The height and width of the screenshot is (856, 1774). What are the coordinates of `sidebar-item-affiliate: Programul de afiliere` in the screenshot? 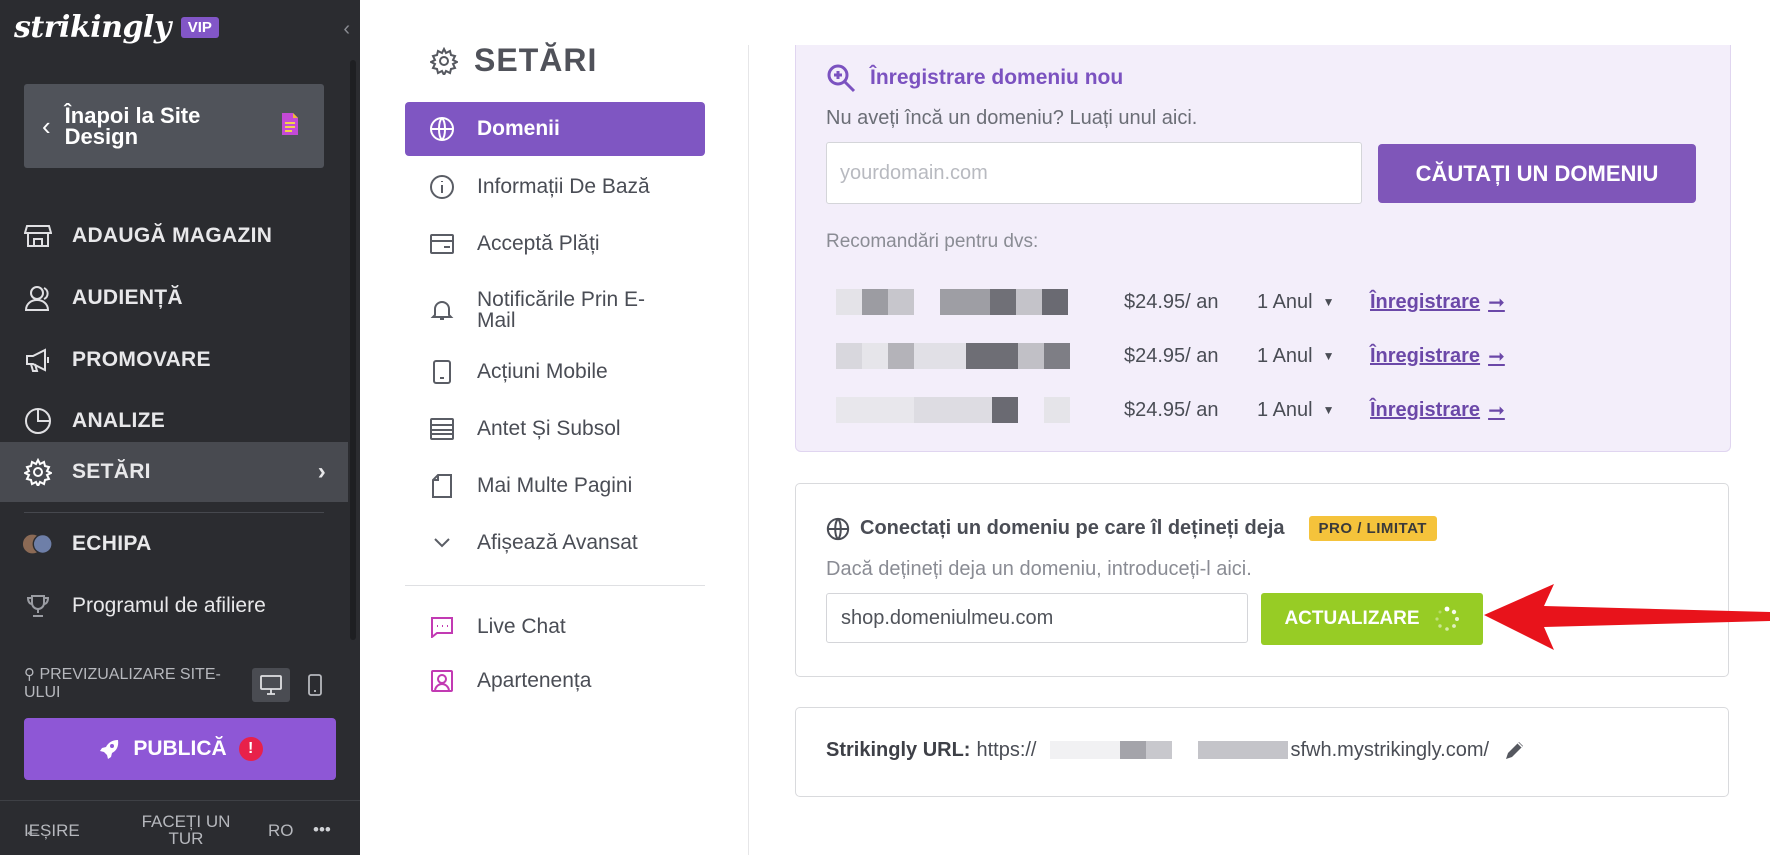 It's located at (174, 606).